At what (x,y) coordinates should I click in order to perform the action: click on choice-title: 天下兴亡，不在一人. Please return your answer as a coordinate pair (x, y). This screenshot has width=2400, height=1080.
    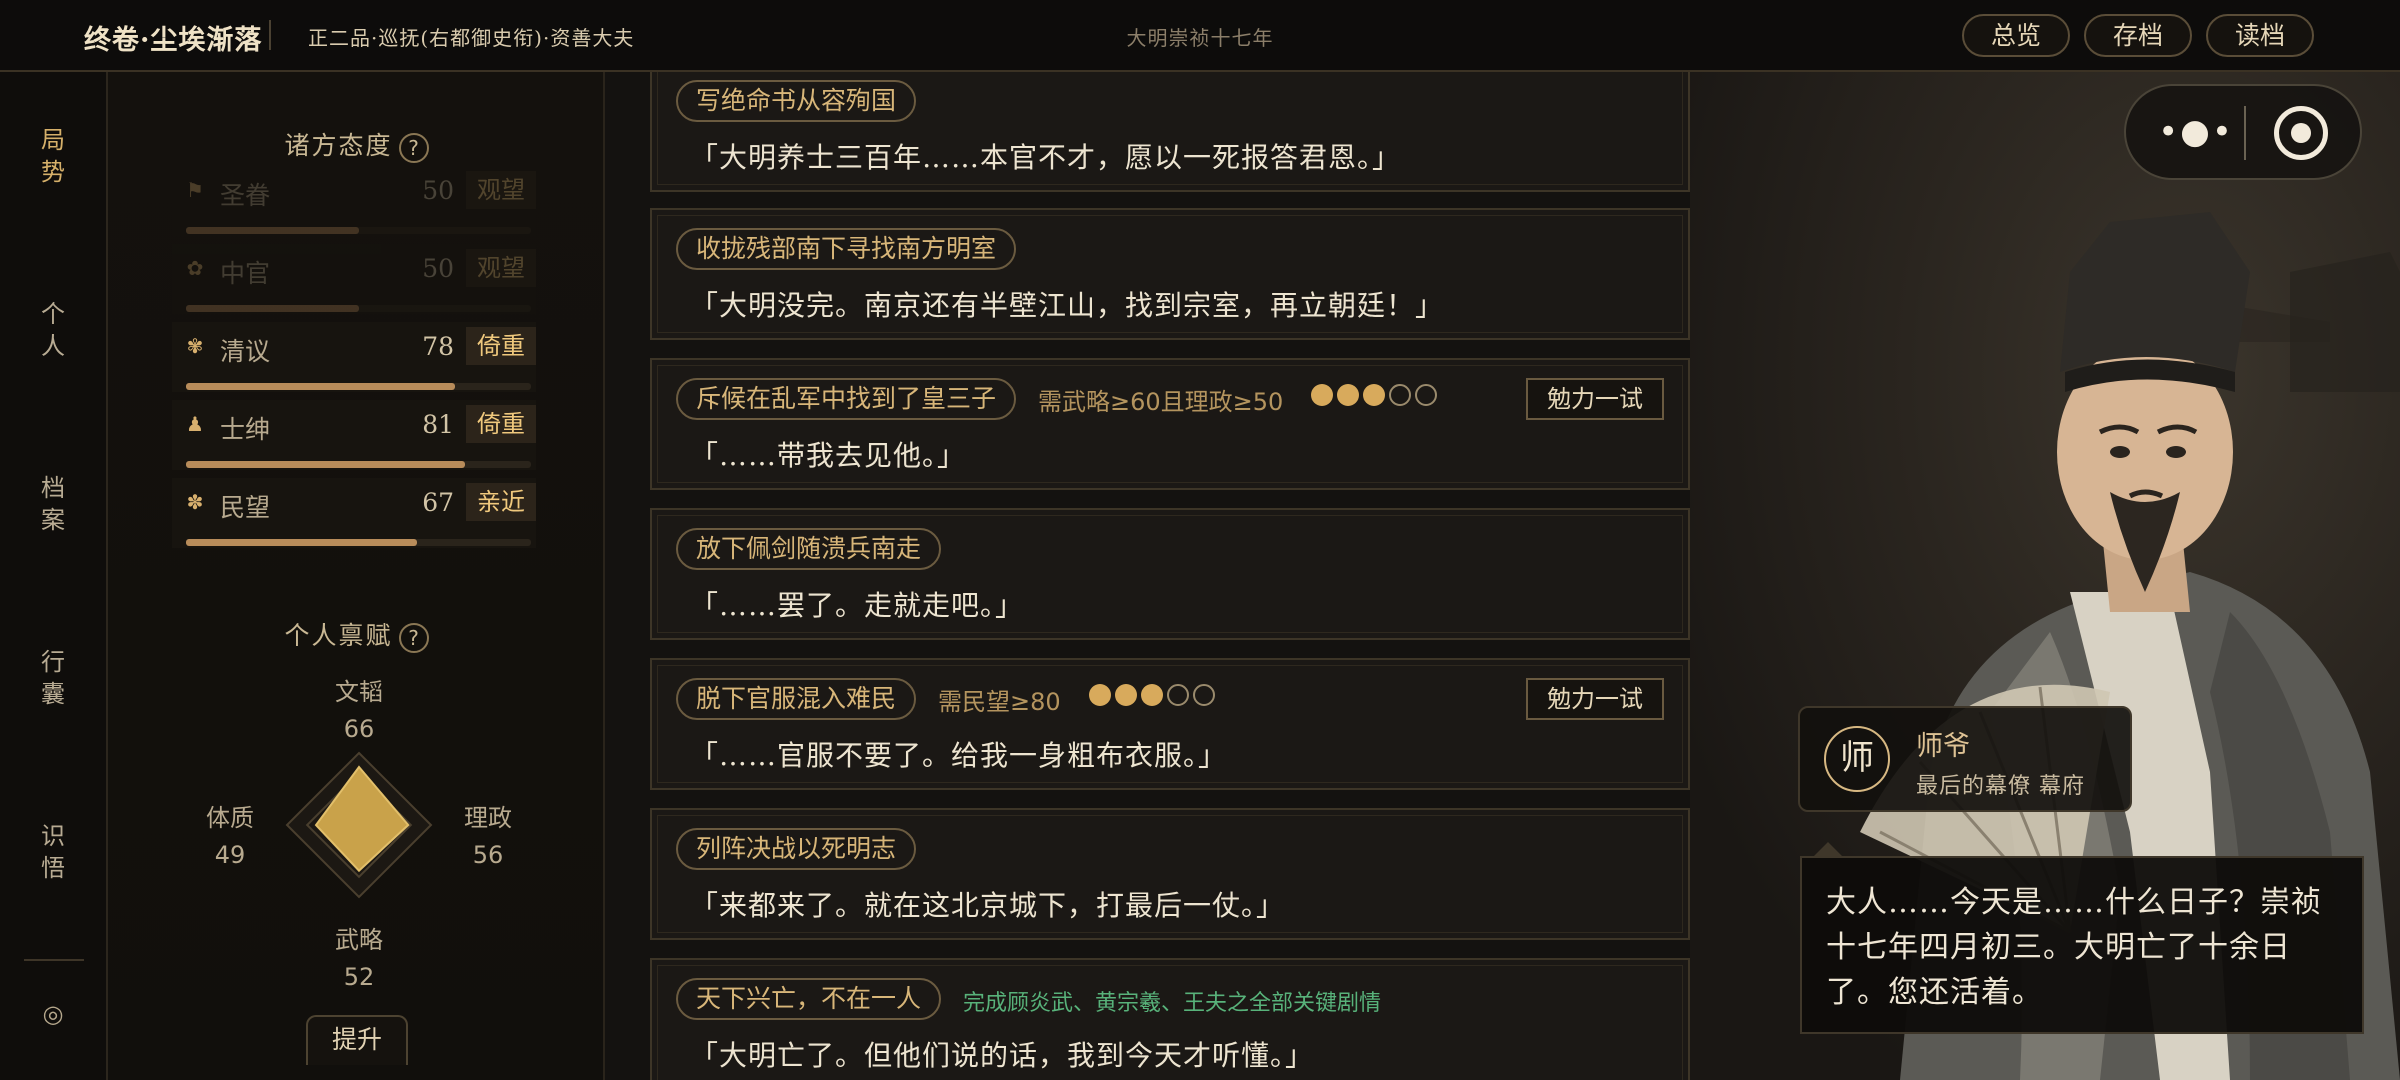
    Looking at the image, I should click on (809, 999).